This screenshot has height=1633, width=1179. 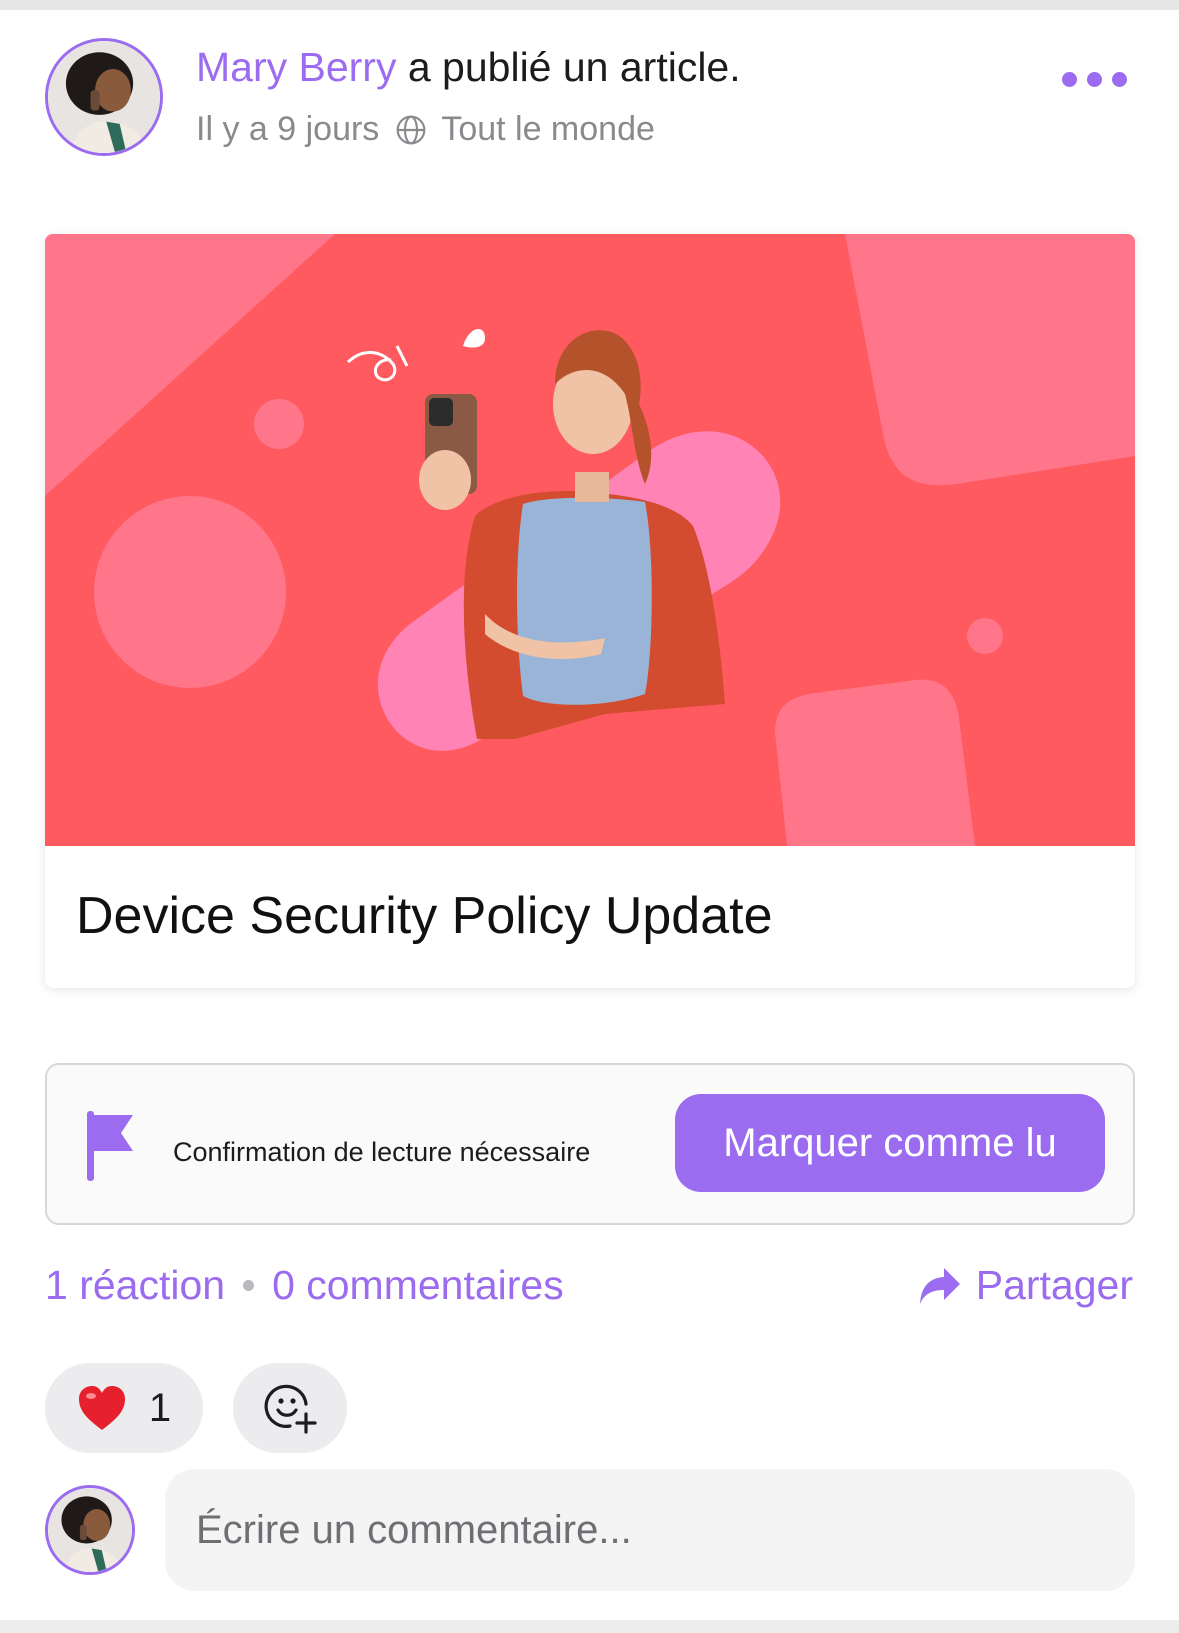 I want to click on add-reaction-icon, so click(x=290, y=1409).